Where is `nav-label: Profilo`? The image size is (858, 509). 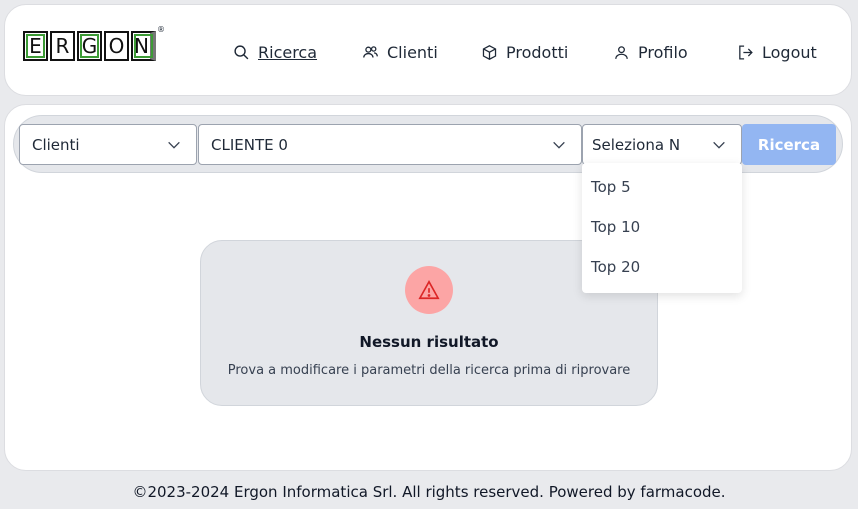 nav-label: Profilo is located at coordinates (663, 52).